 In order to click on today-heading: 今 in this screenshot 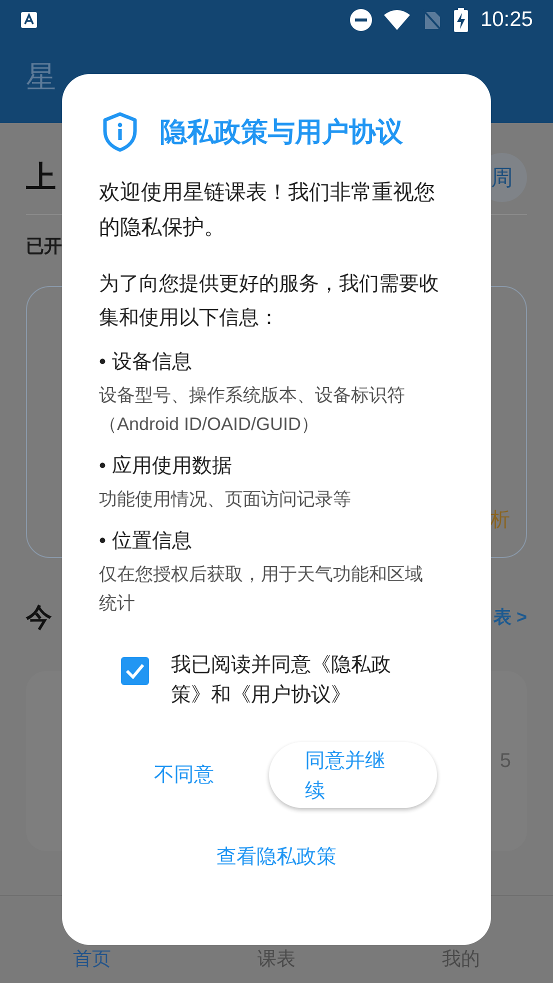, I will do `click(39, 617)`.